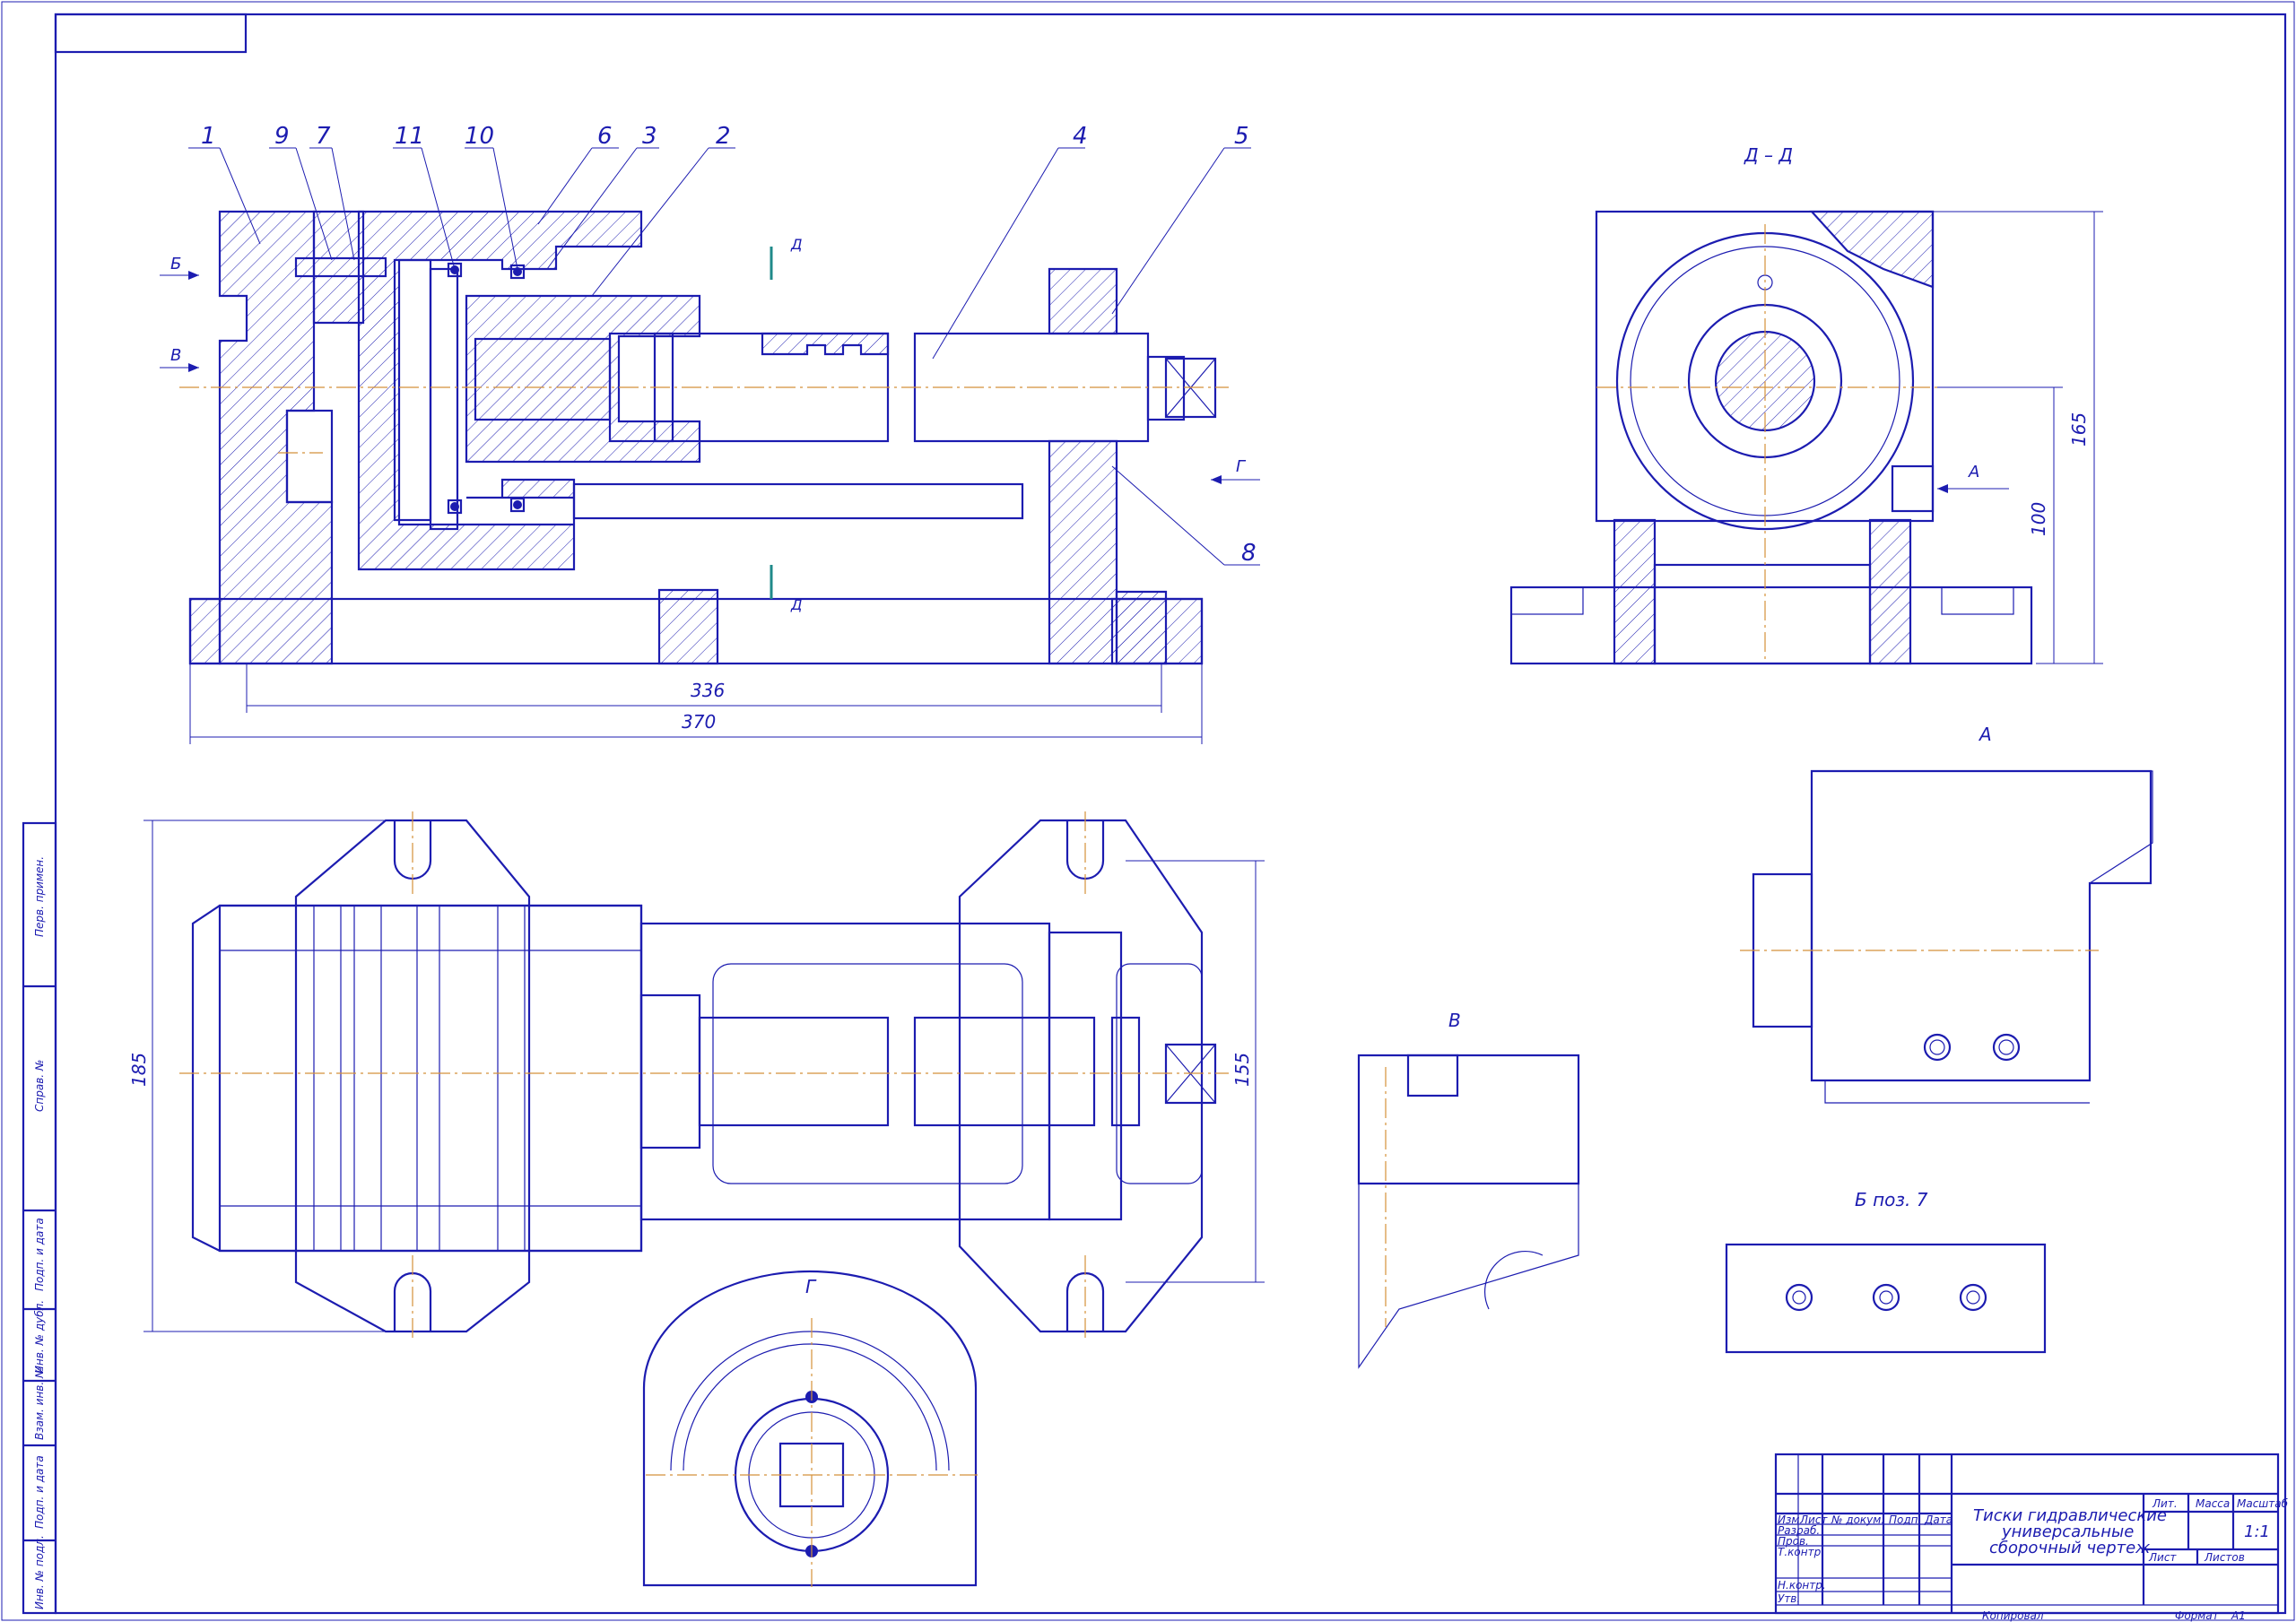 Image resolution: width=2296 pixels, height=1622 pixels. I want to click on dim-155: 155, so click(1242, 1070).